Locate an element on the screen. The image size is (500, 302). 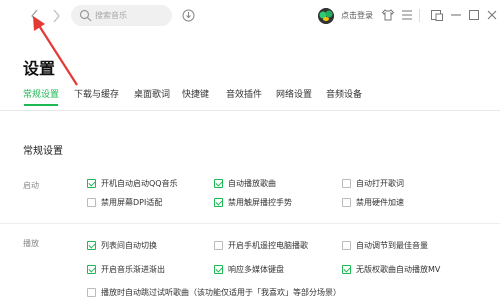
search-input is located at coordinates (131, 15).